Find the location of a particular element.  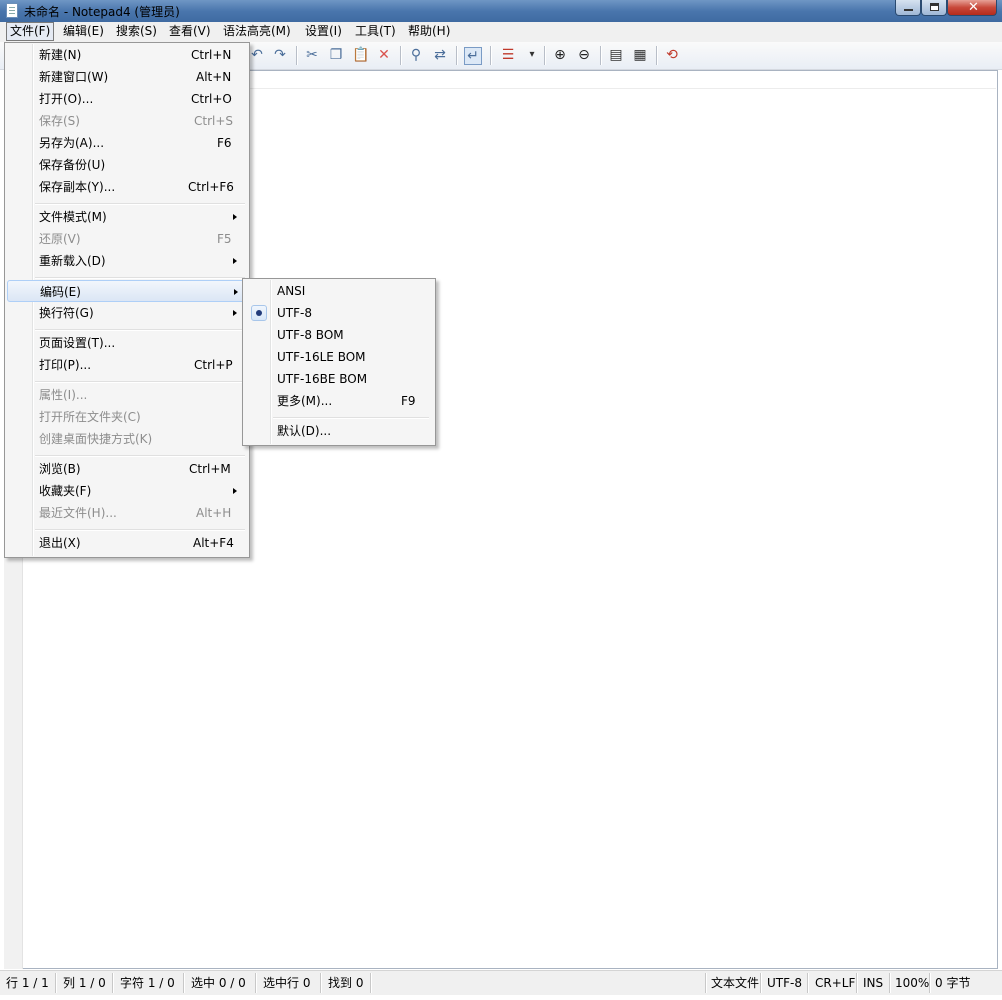

zoom-in-icon: ⊕ is located at coordinates (560, 55).